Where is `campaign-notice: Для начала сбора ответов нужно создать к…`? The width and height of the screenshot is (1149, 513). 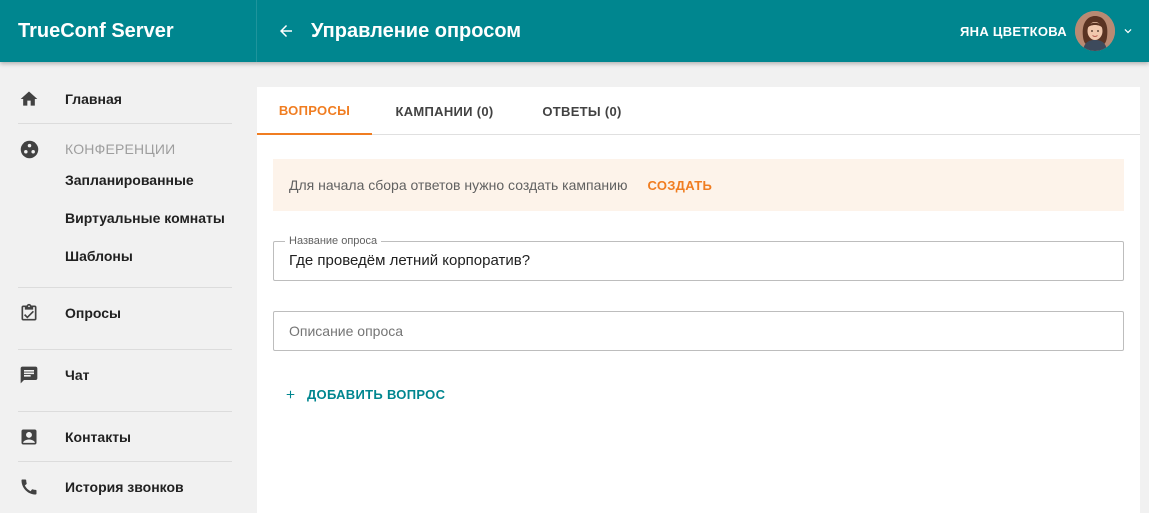 campaign-notice: Для начала сбора ответов нужно создать к… is located at coordinates (698, 185).